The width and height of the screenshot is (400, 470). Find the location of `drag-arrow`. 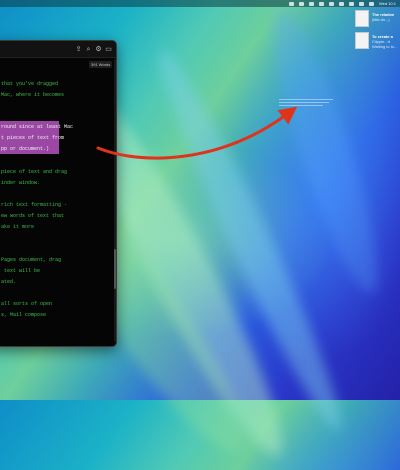

drag-arrow is located at coordinates (197, 133).